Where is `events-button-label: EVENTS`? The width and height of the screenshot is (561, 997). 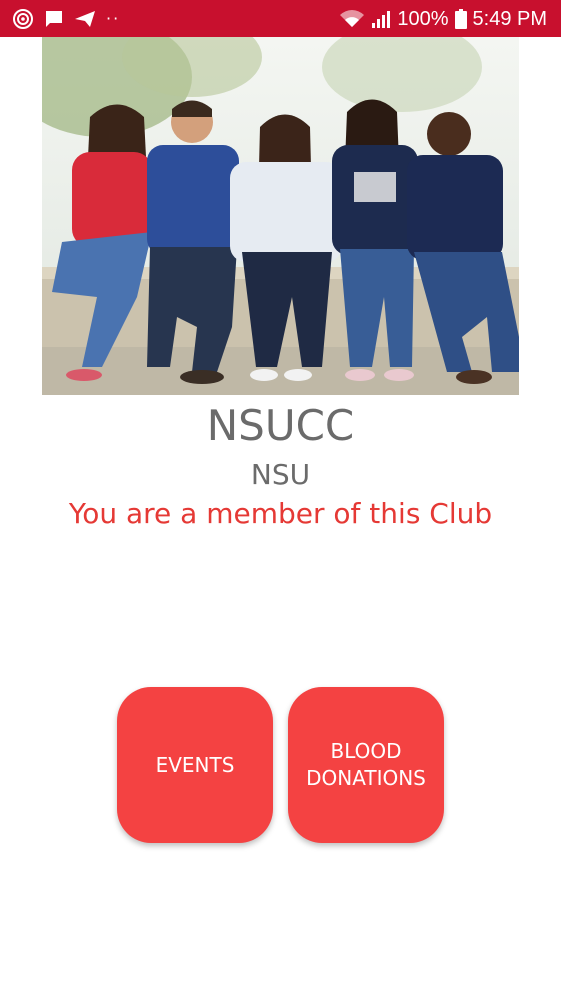
events-button-label: EVENTS is located at coordinates (195, 764).